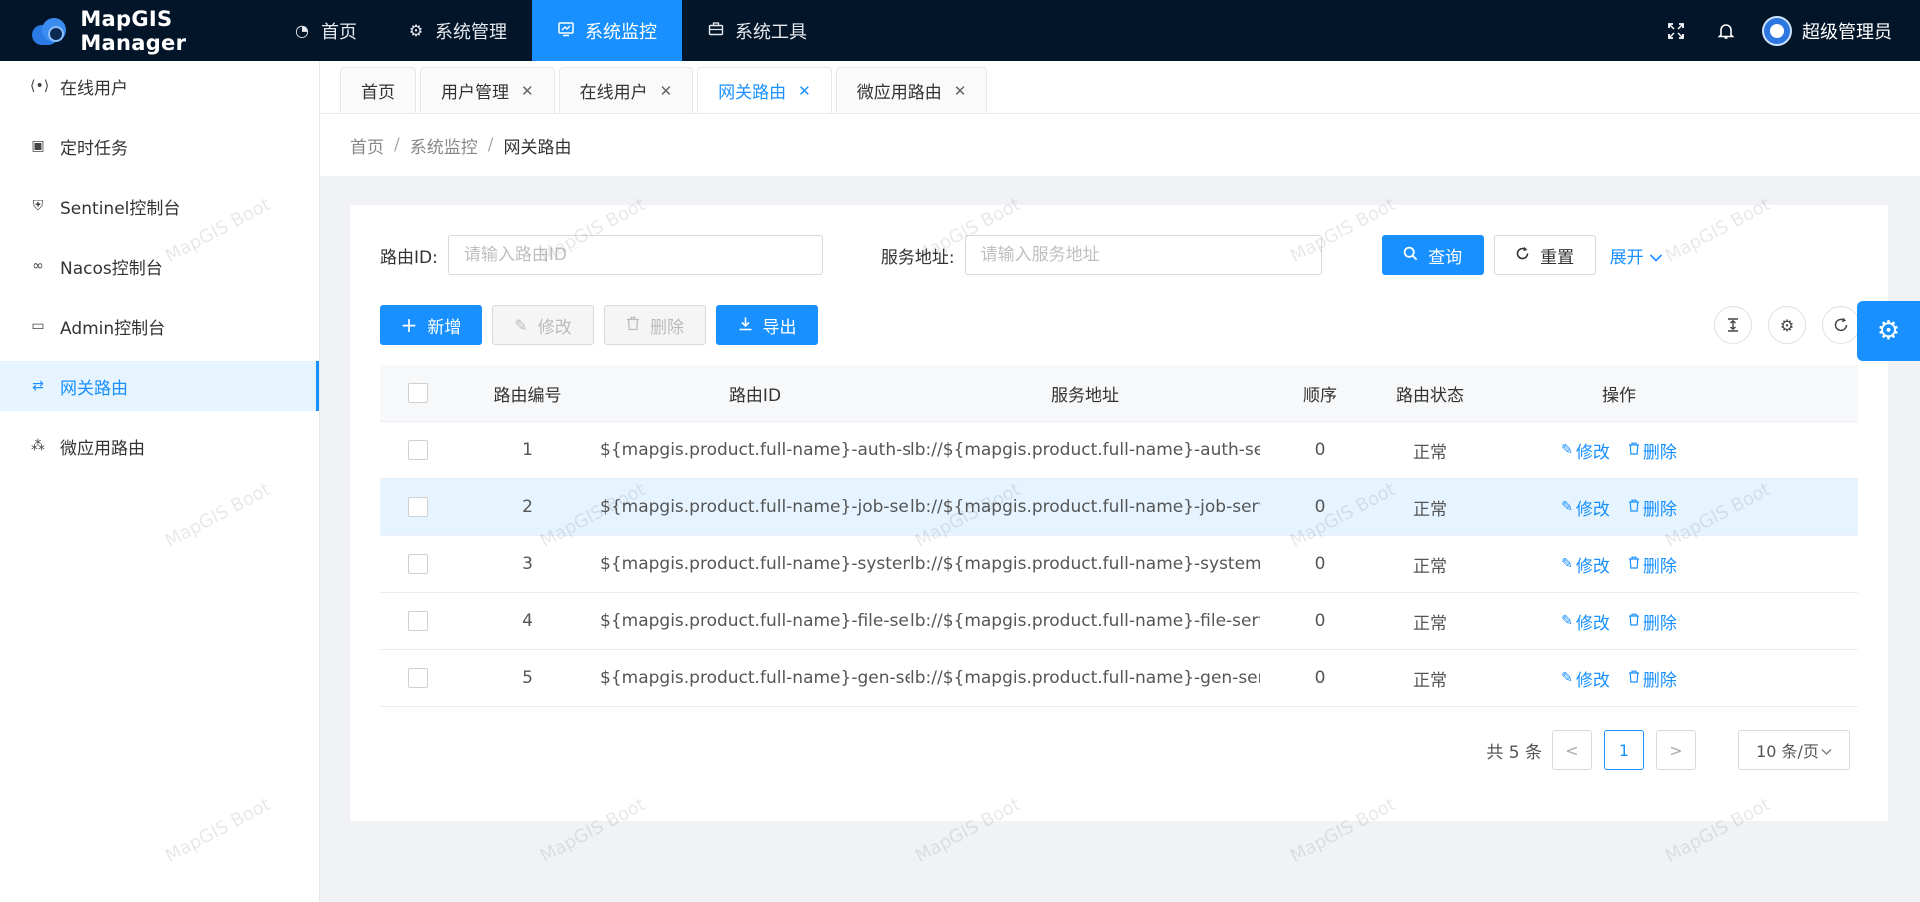 This screenshot has height=902, width=1920. Describe the element at coordinates (409, 325) in the screenshot. I see `plus-icon: +` at that location.